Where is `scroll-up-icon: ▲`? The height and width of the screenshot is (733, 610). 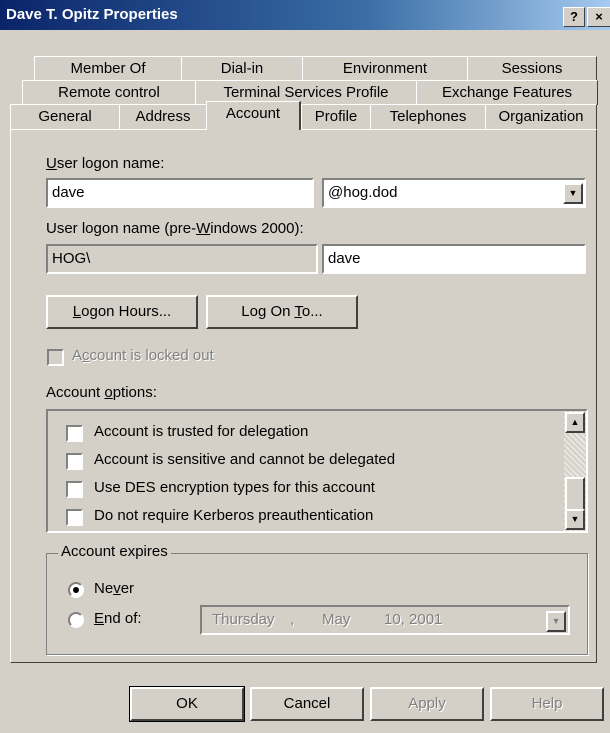 scroll-up-icon: ▲ is located at coordinates (575, 422).